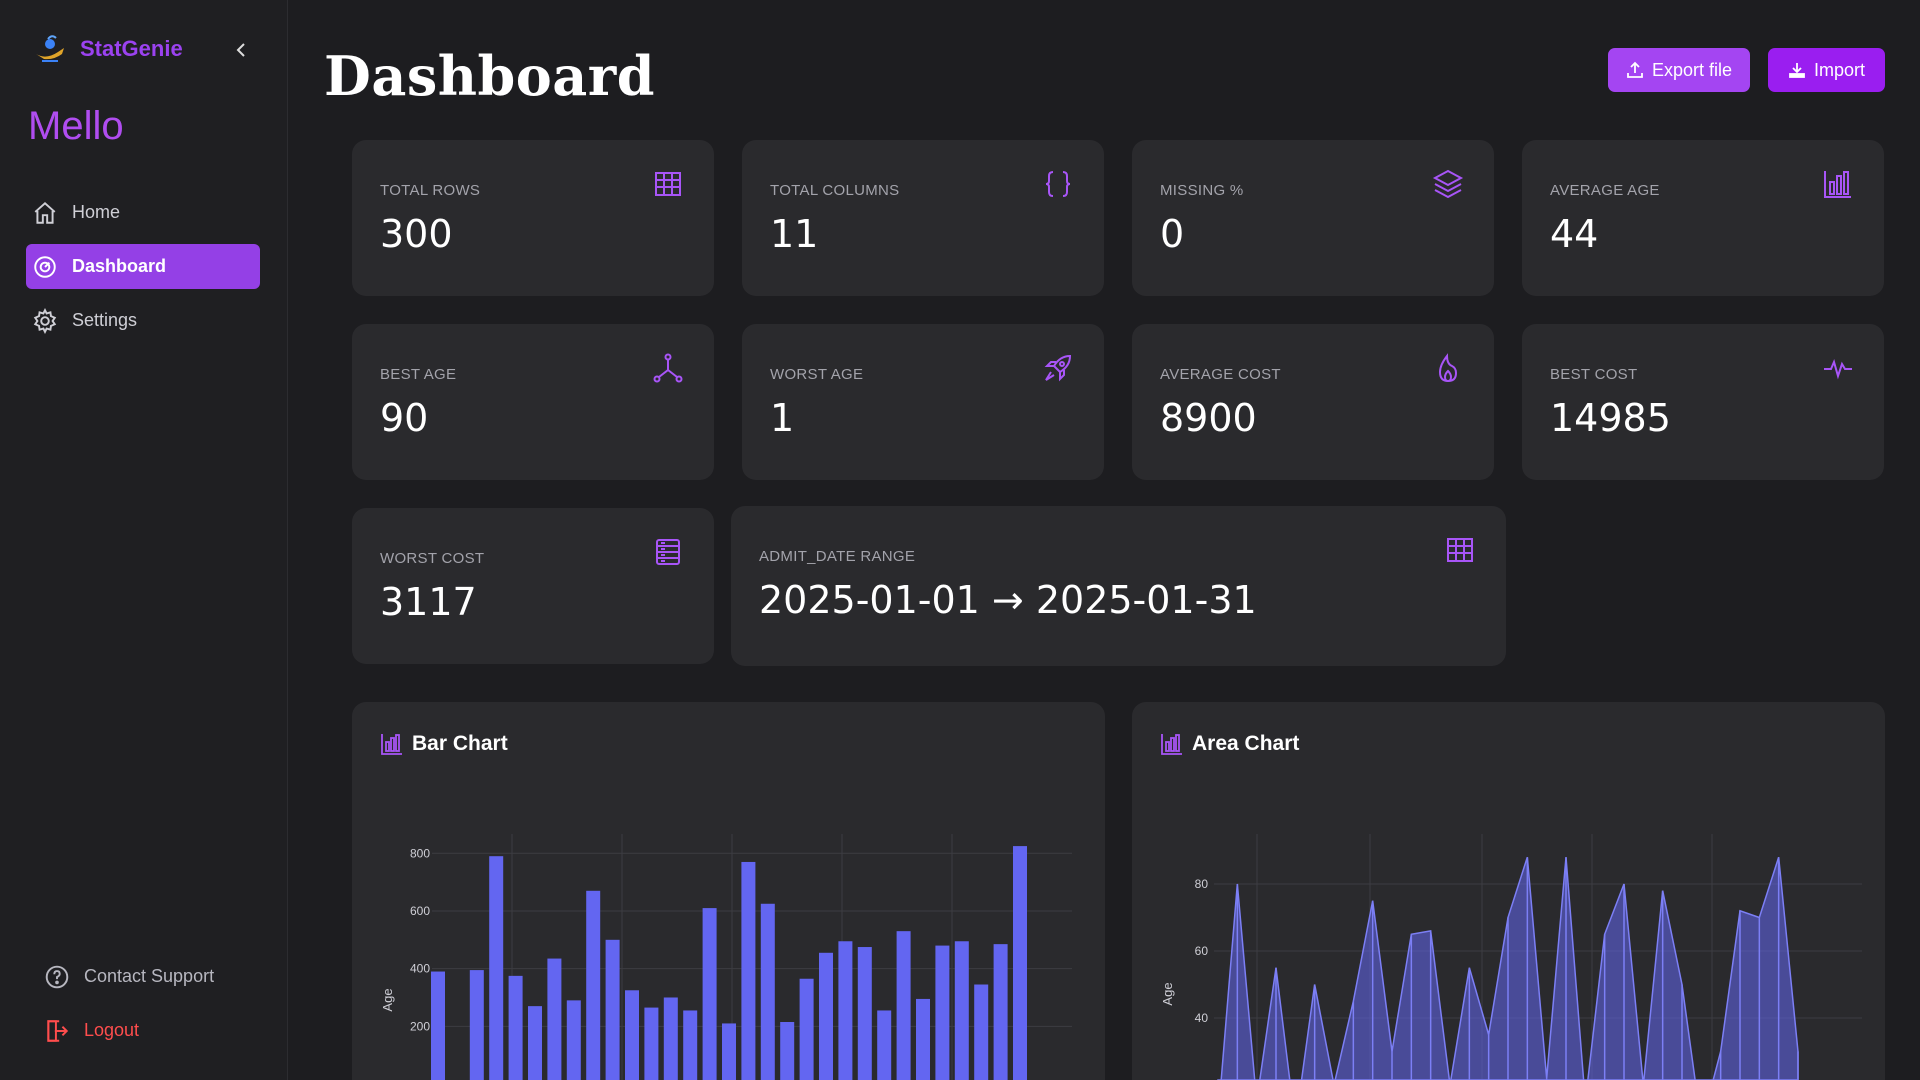 The height and width of the screenshot is (1080, 1920). What do you see at coordinates (817, 374) in the screenshot?
I see `stat-label: WORST AGE` at bounding box center [817, 374].